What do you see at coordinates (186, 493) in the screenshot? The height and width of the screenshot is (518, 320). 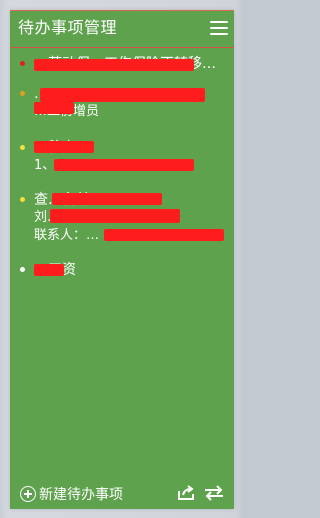 I see `share-icon` at bounding box center [186, 493].